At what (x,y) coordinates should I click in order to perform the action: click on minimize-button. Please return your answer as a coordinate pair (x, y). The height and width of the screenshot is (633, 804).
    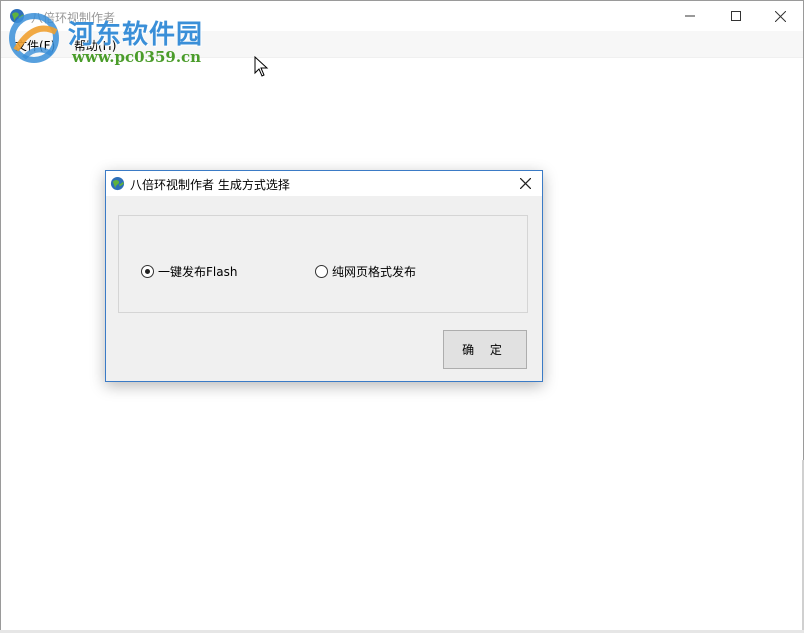
    Looking at the image, I should click on (690, 16).